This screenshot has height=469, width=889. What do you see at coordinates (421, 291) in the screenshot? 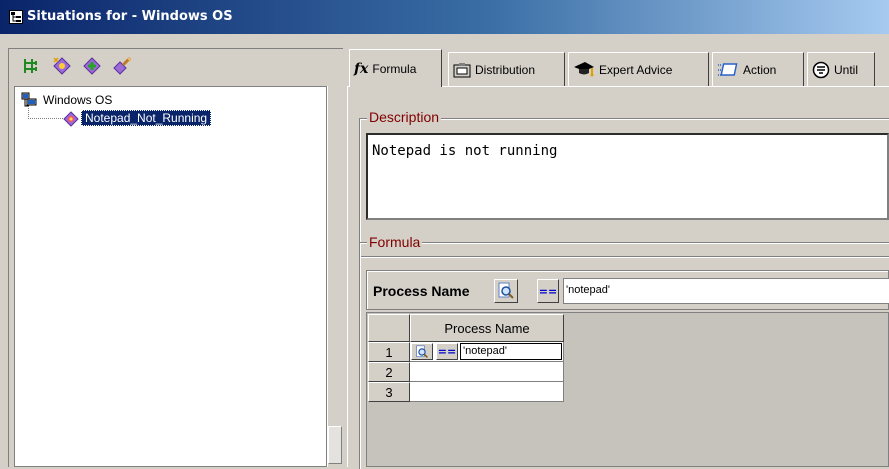
I see `attribute-name: Process Name` at bounding box center [421, 291].